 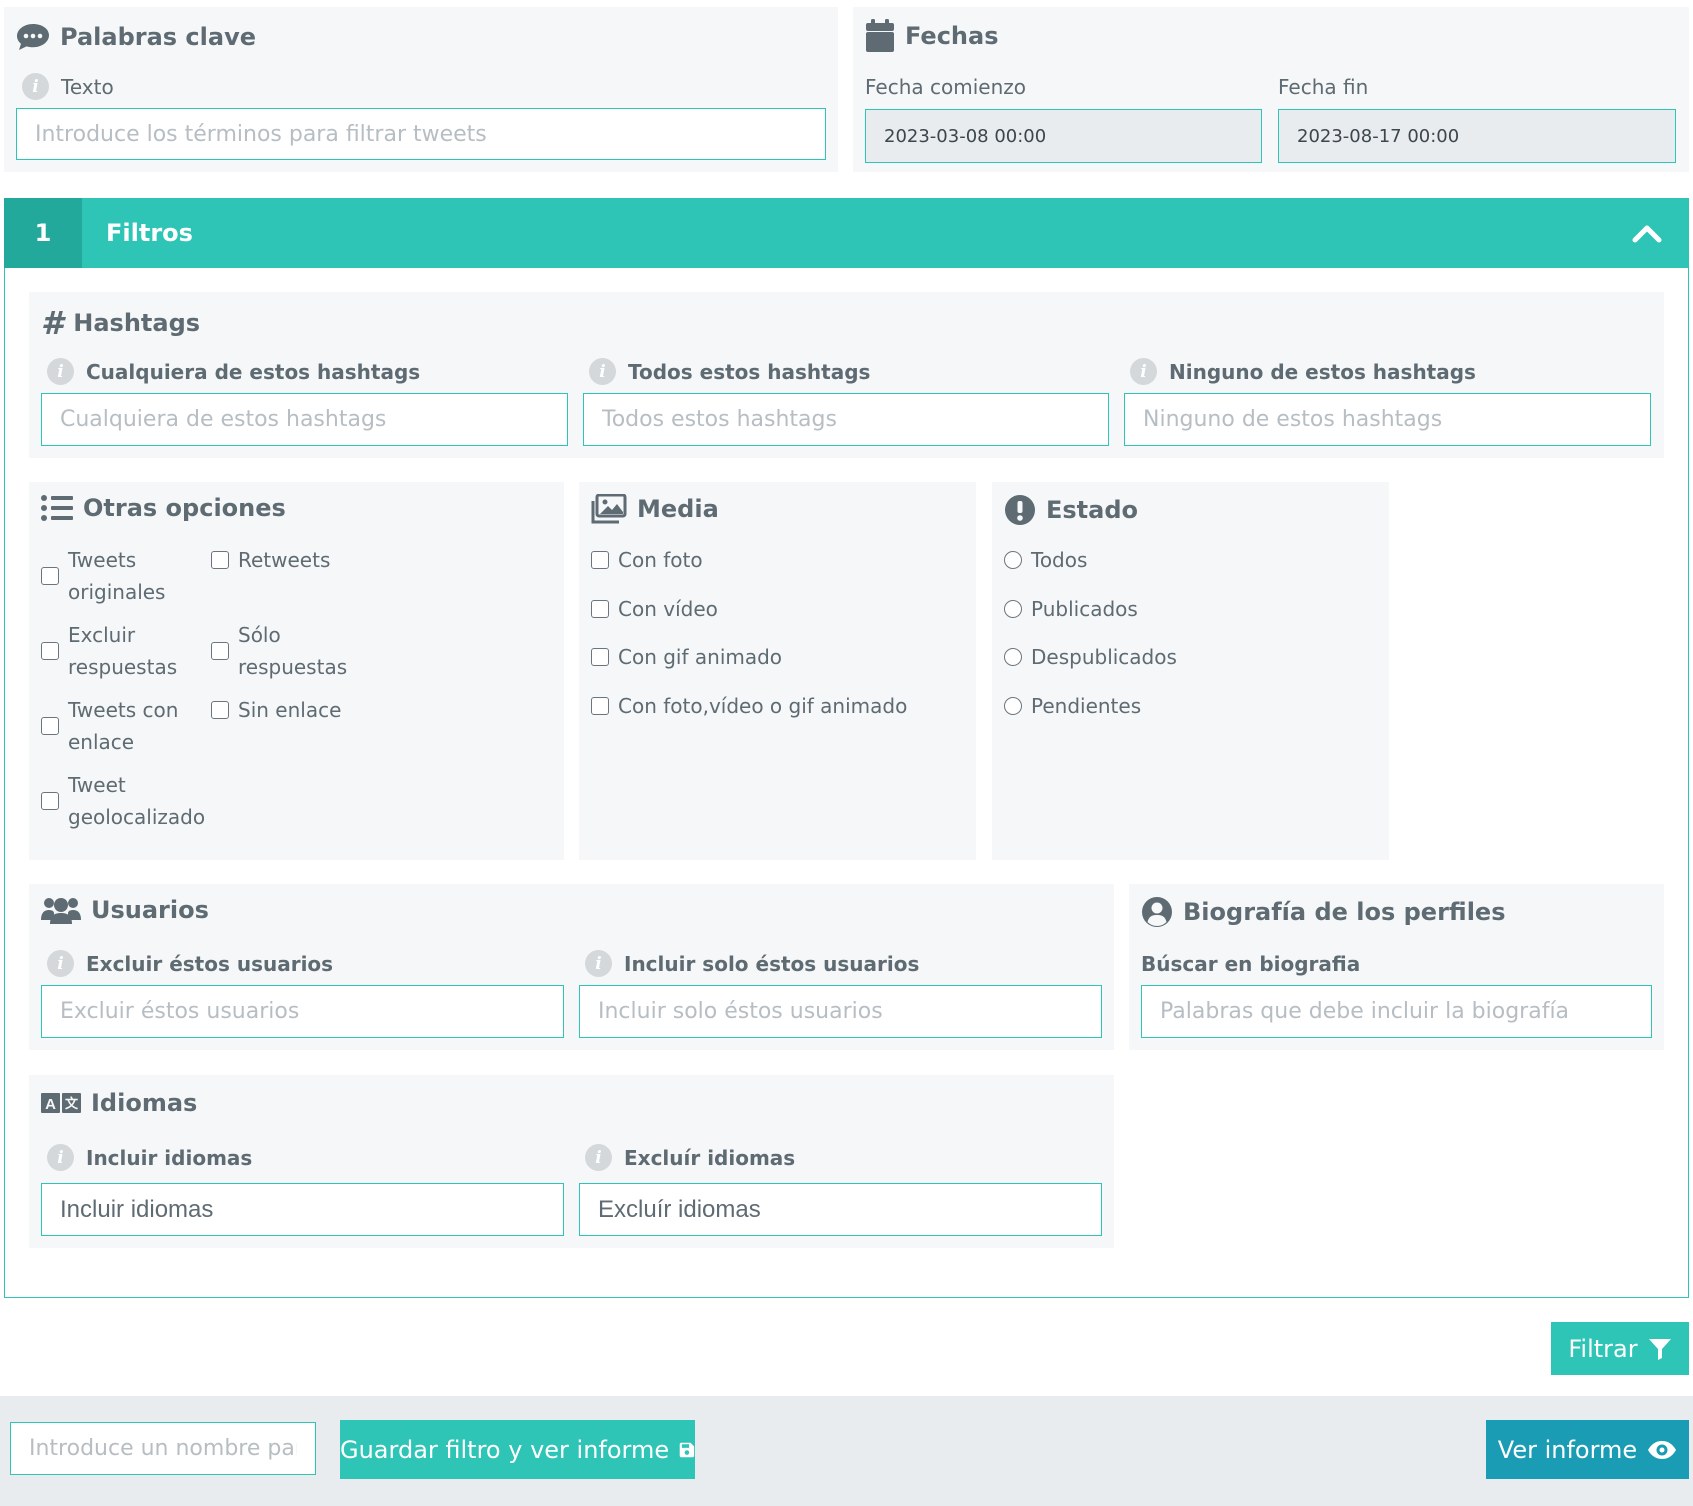 What do you see at coordinates (840, 1011) in the screenshot?
I see `include-users-input` at bounding box center [840, 1011].